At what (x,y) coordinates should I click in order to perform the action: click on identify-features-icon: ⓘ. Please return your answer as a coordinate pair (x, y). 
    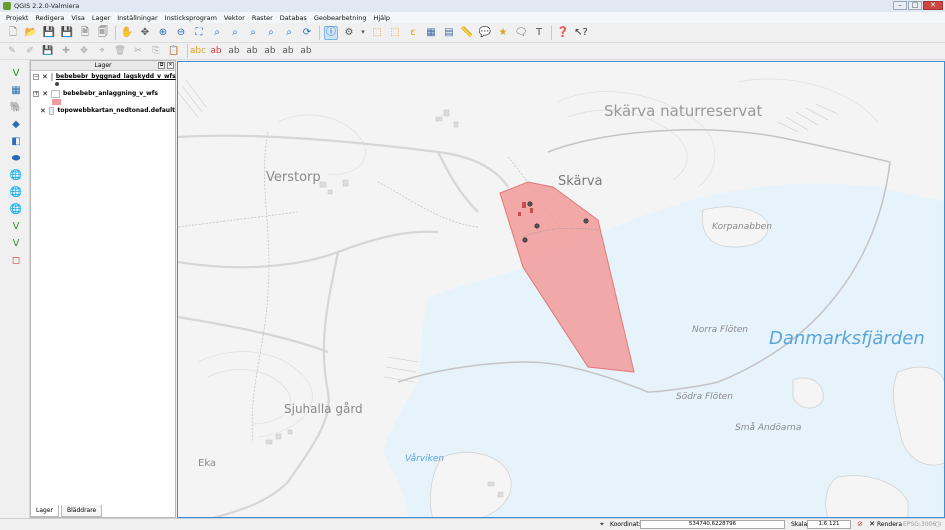
    Looking at the image, I should click on (331, 32).